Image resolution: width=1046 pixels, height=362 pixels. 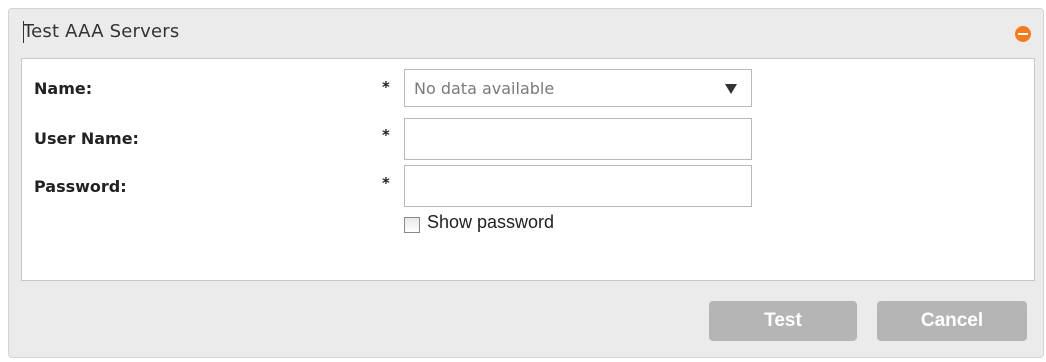 I want to click on dialog-title: Test AAA Servers, so click(x=101, y=31).